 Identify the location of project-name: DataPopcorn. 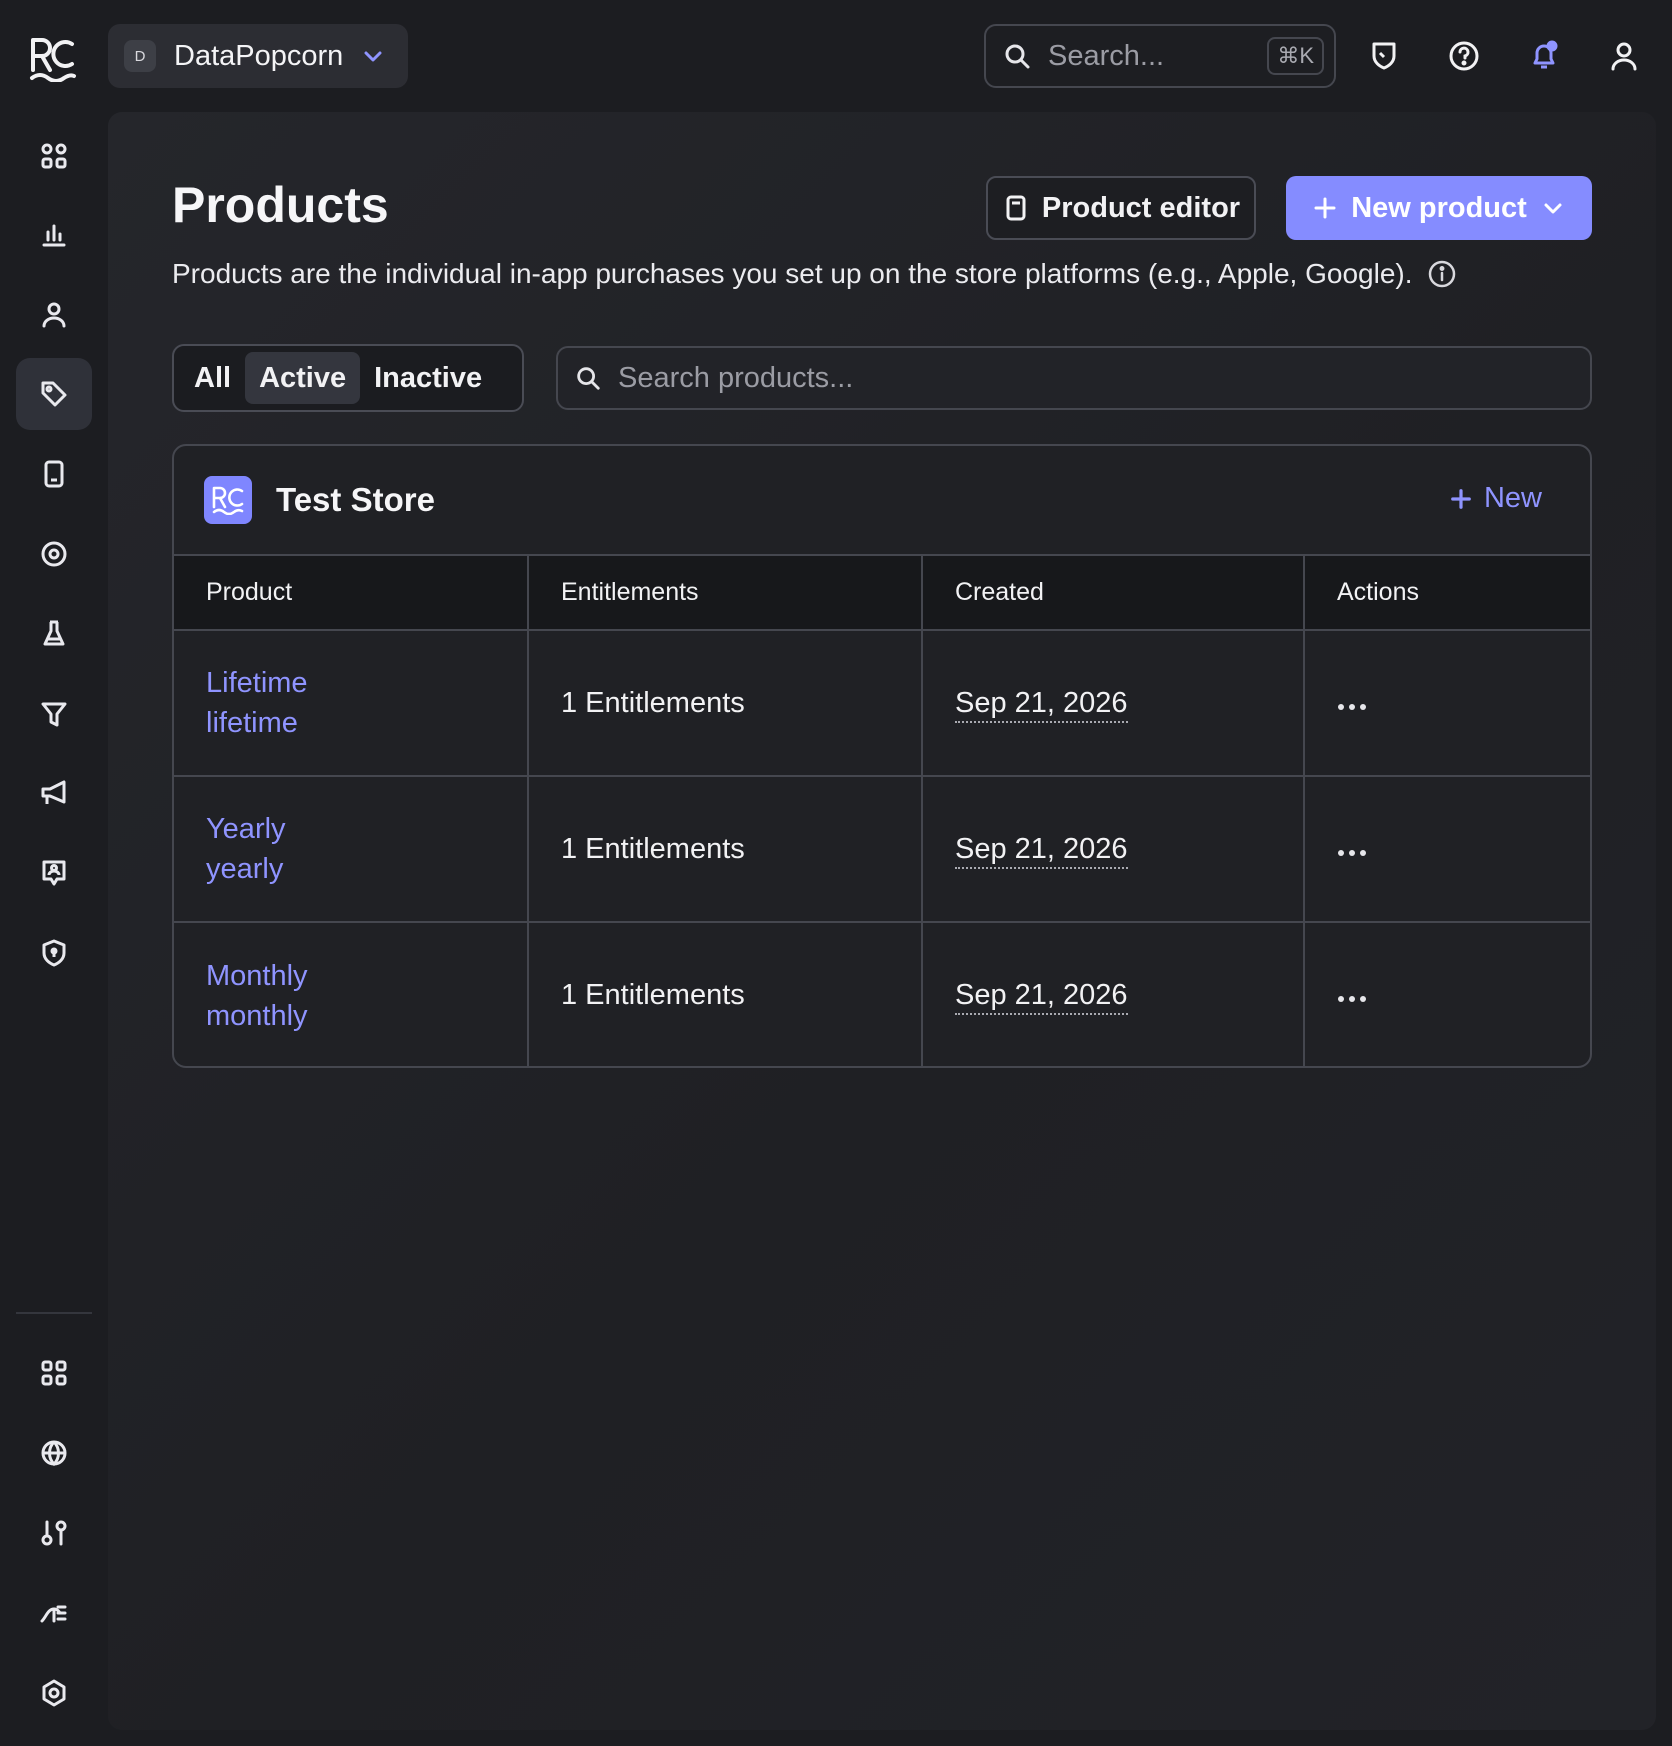
(259, 55).